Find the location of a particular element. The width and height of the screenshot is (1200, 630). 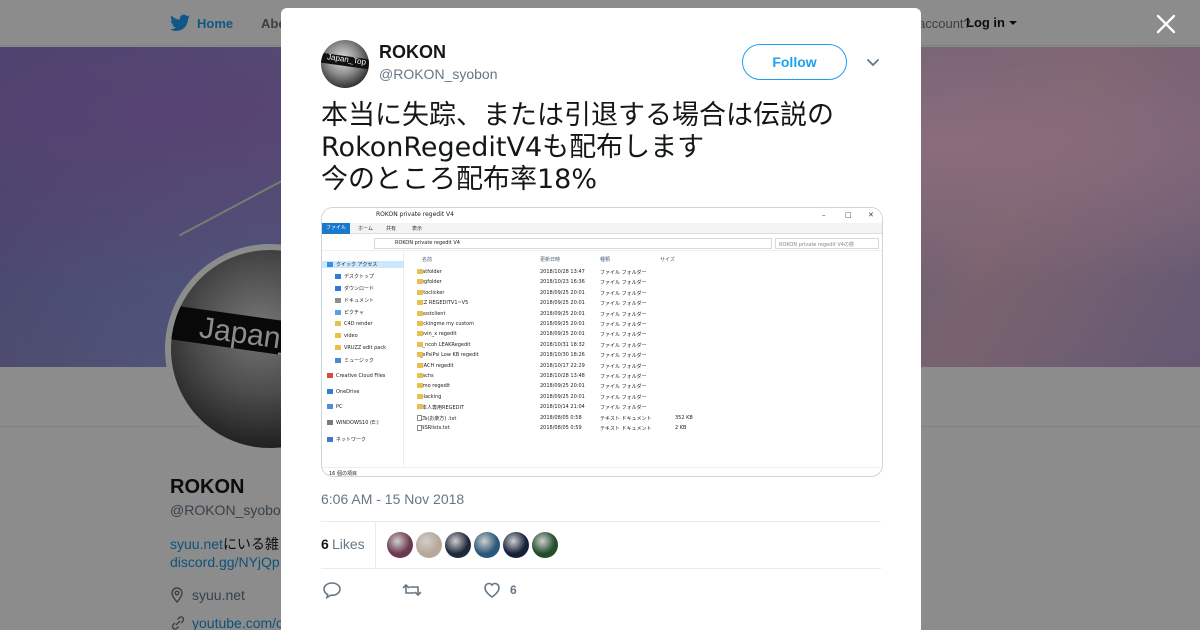

explorer-nav-item: Creative Cloud Files is located at coordinates (363, 376).